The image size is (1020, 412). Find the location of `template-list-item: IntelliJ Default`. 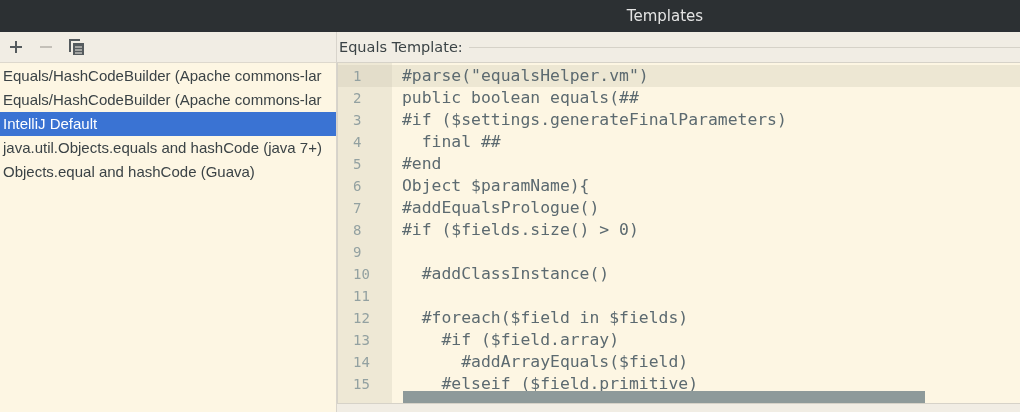

template-list-item: IntelliJ Default is located at coordinates (168, 124).